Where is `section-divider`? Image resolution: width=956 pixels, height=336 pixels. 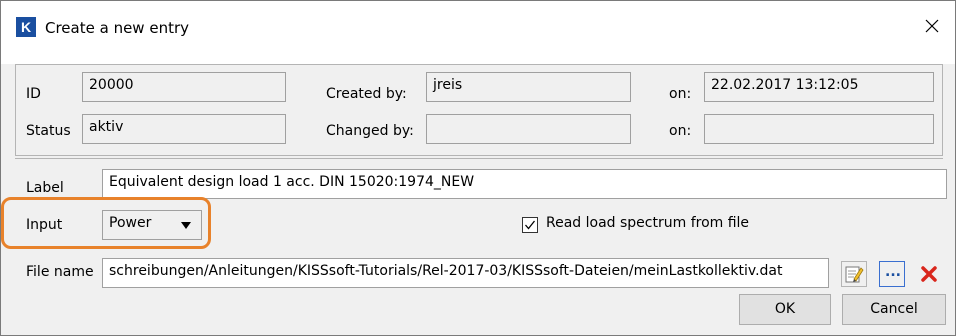 section-divider is located at coordinates (479, 158).